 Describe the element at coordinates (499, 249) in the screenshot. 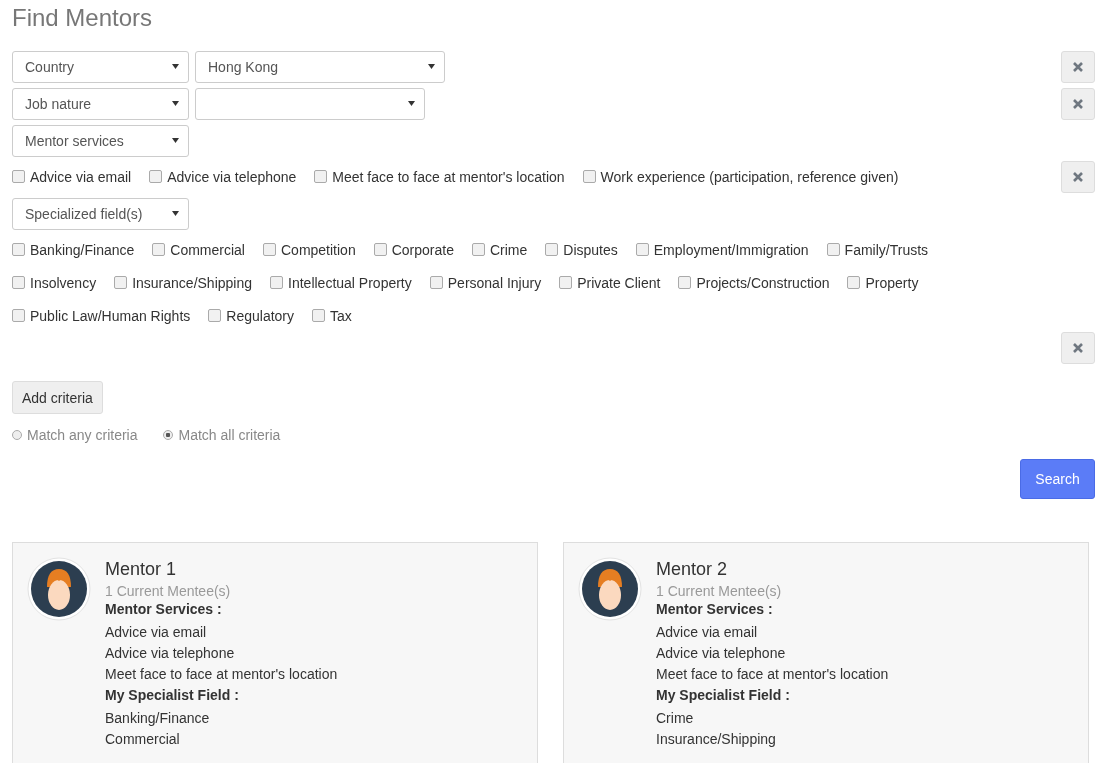

I see `option-checkbox: Crime` at that location.